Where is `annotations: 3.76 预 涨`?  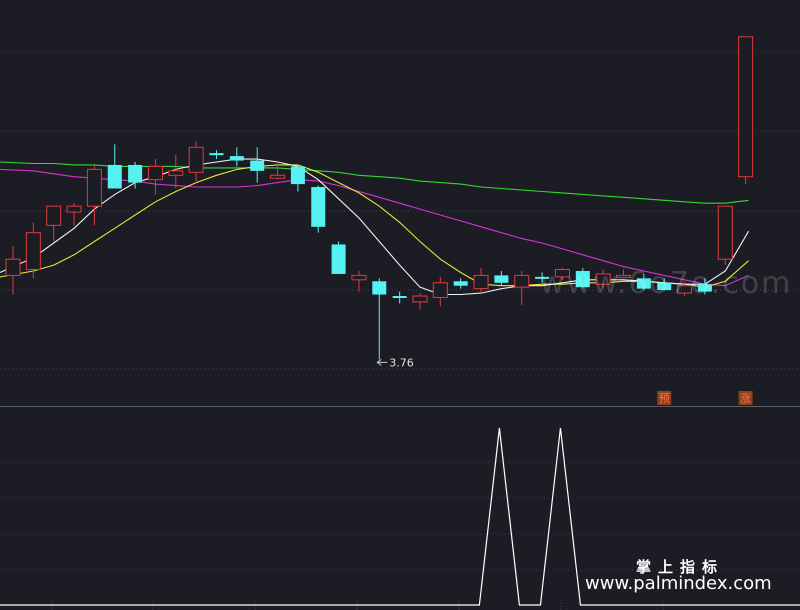
annotations: 3.76 预 涨 is located at coordinates (564, 380).